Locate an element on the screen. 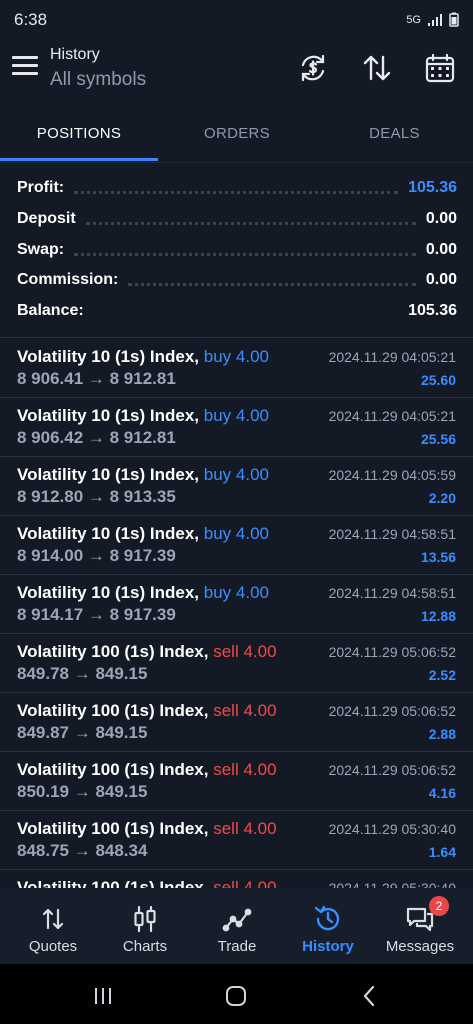  nav-label: History is located at coordinates (328, 946).